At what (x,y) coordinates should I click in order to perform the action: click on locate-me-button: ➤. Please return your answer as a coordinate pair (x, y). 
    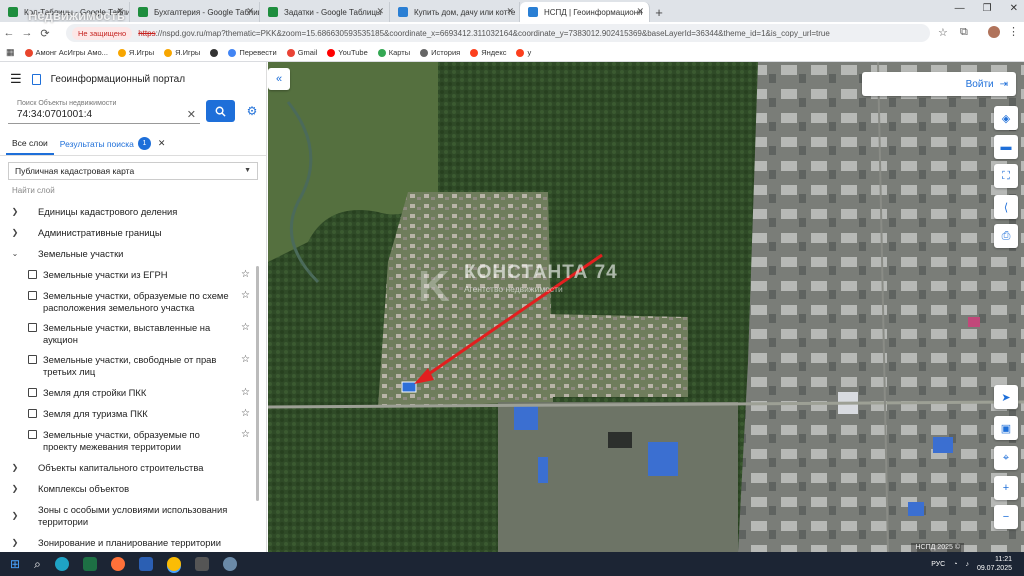
    Looking at the image, I should click on (1006, 397).